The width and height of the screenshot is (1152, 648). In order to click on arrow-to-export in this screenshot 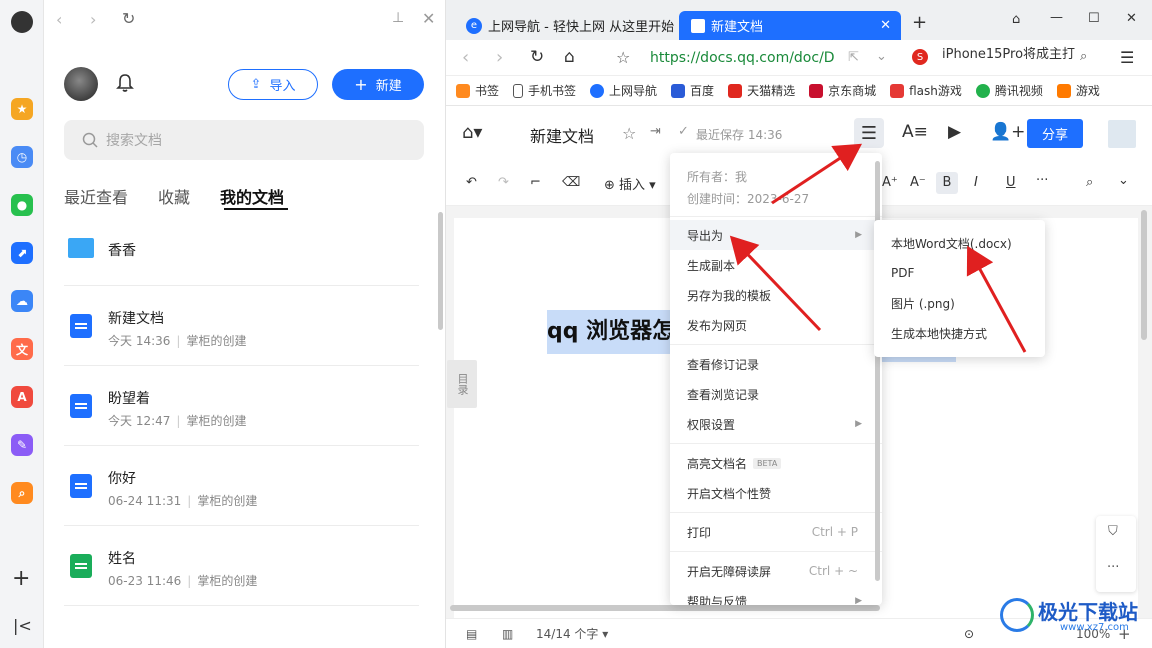, I will do `click(775, 283)`.